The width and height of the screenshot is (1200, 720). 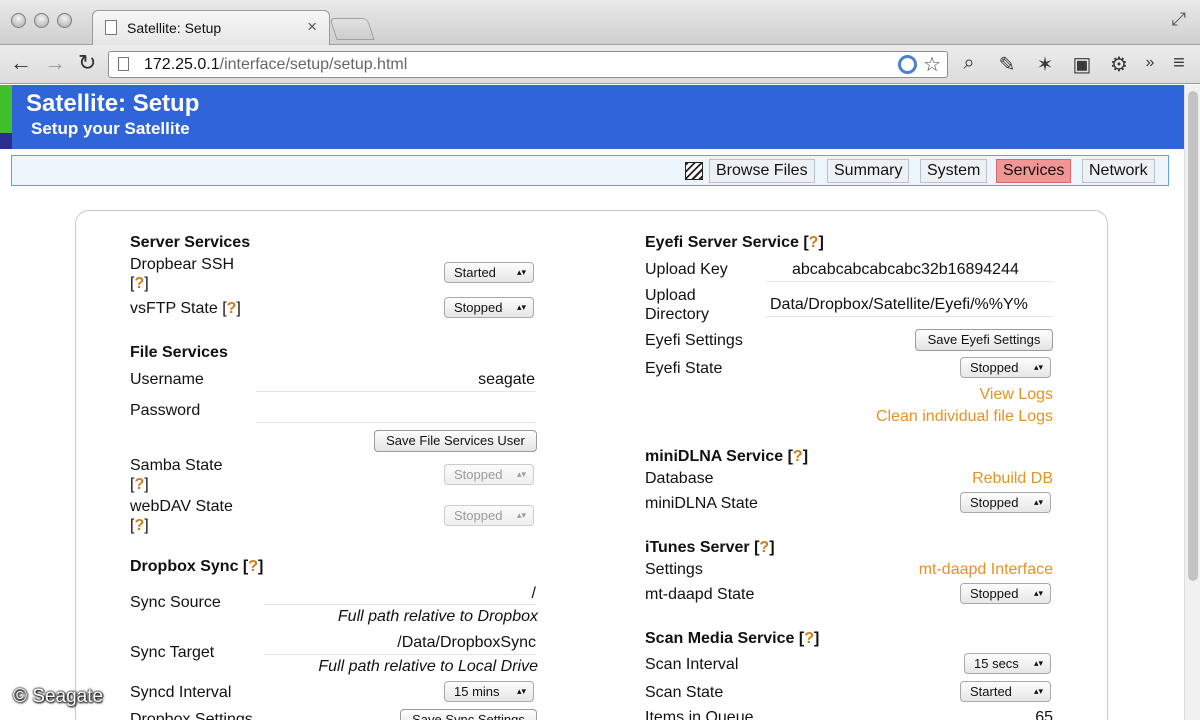 I want to click on save-file-services-user-button: Save File Services User, so click(x=455, y=441).